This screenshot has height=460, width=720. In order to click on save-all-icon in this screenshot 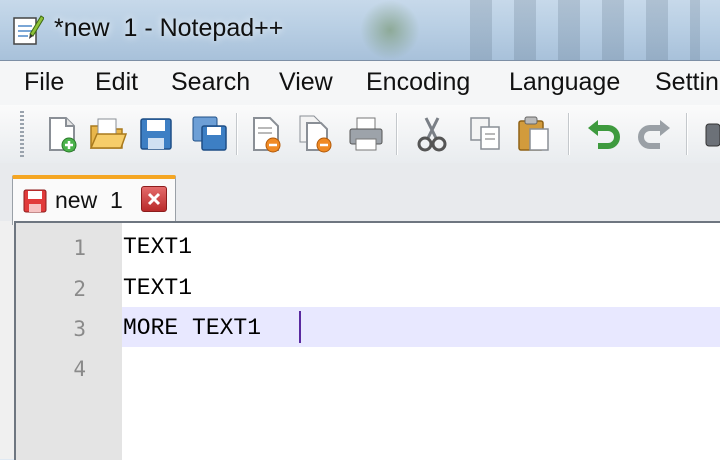, I will do `click(210, 134)`.